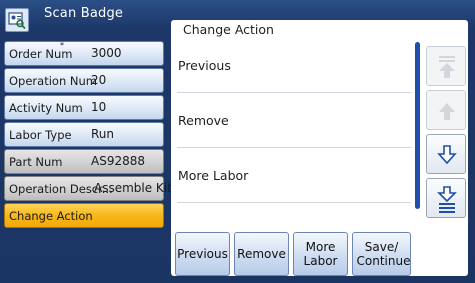  I want to click on scroll-bottom-icon, so click(447, 199).